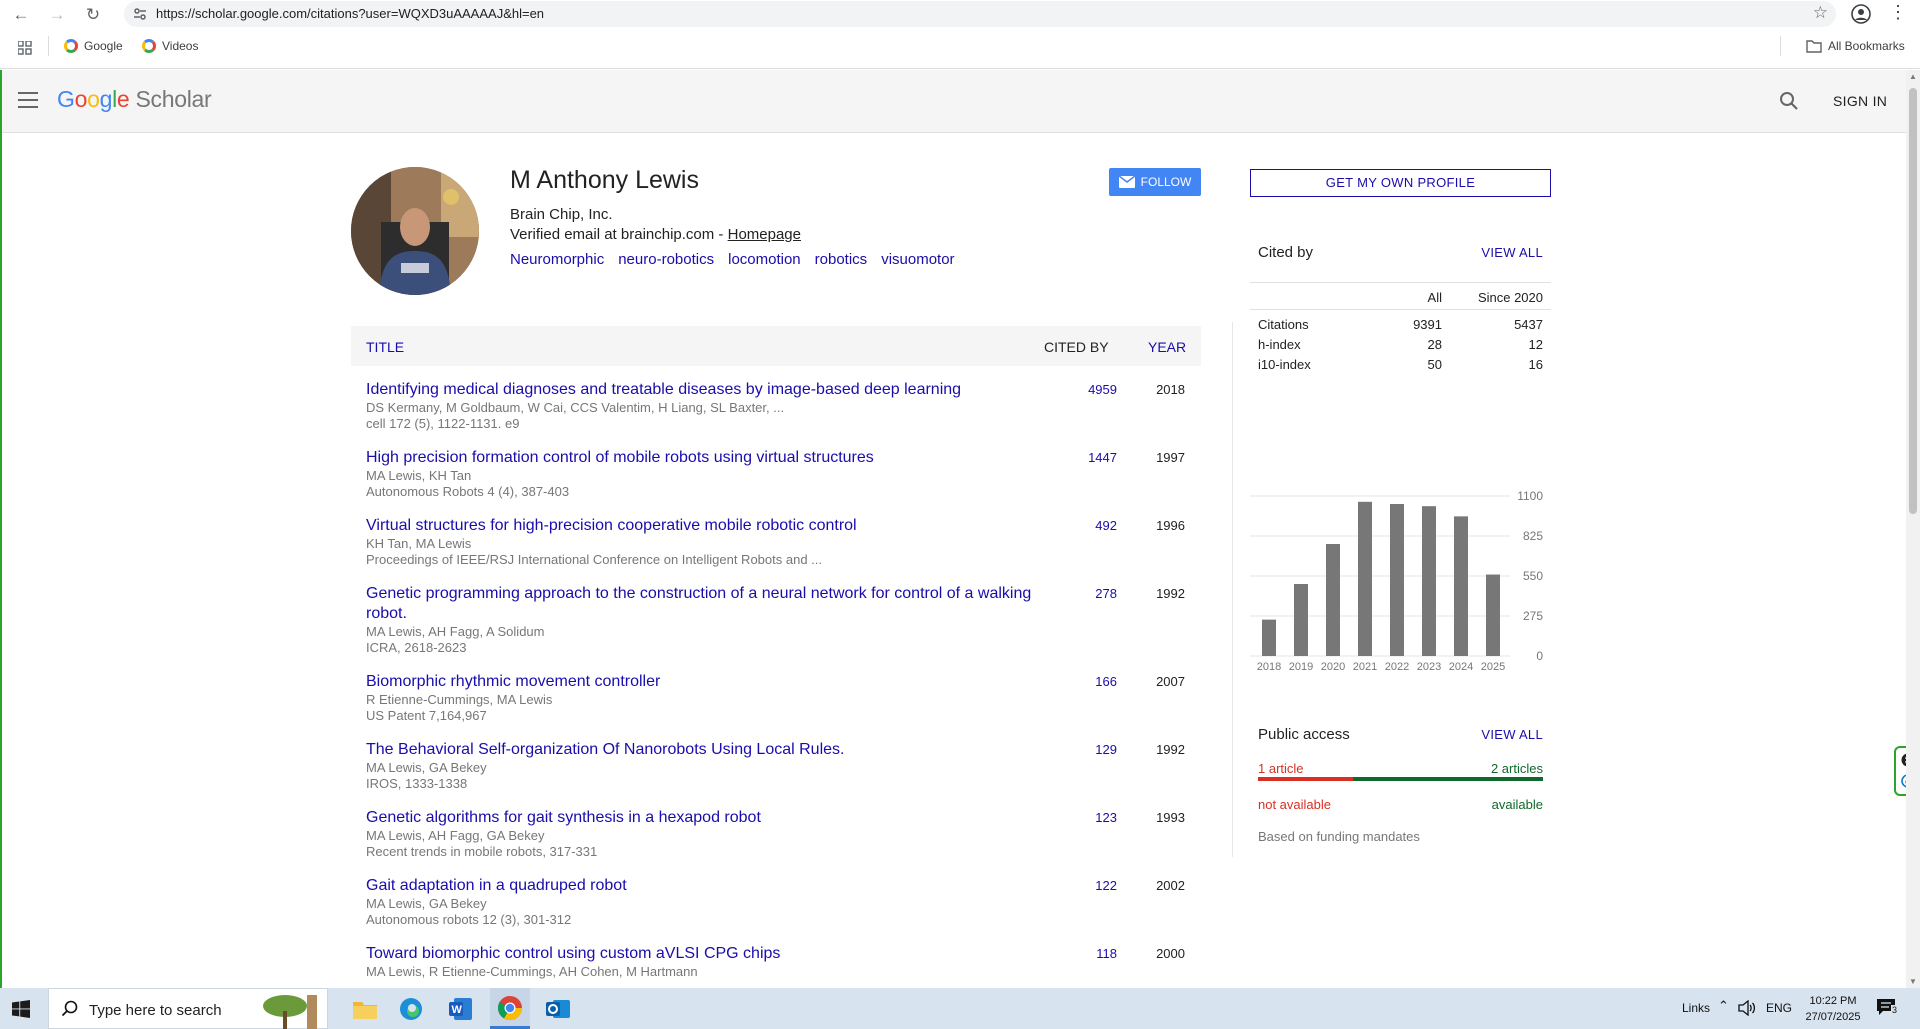 This screenshot has width=1920, height=1029. I want to click on homepage-link: Homepage, so click(764, 234).